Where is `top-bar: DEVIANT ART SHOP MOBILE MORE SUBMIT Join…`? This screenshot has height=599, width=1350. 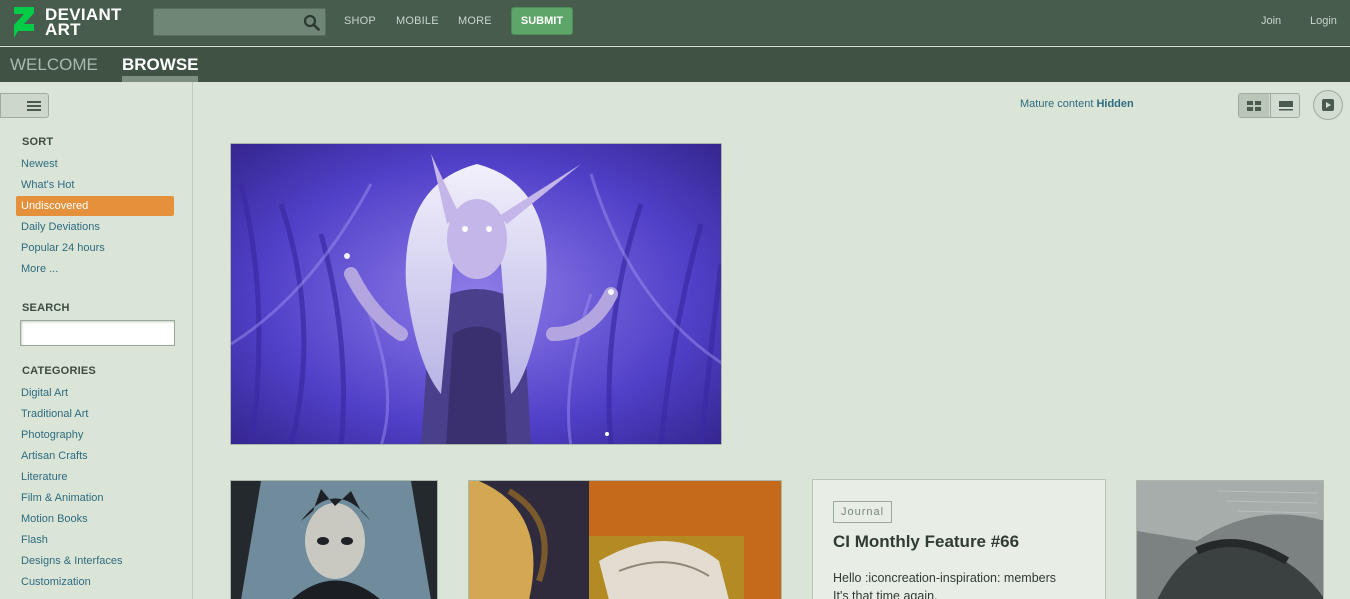
top-bar: DEVIANT ART SHOP MOBILE MORE SUBMIT Join… is located at coordinates (675, 23).